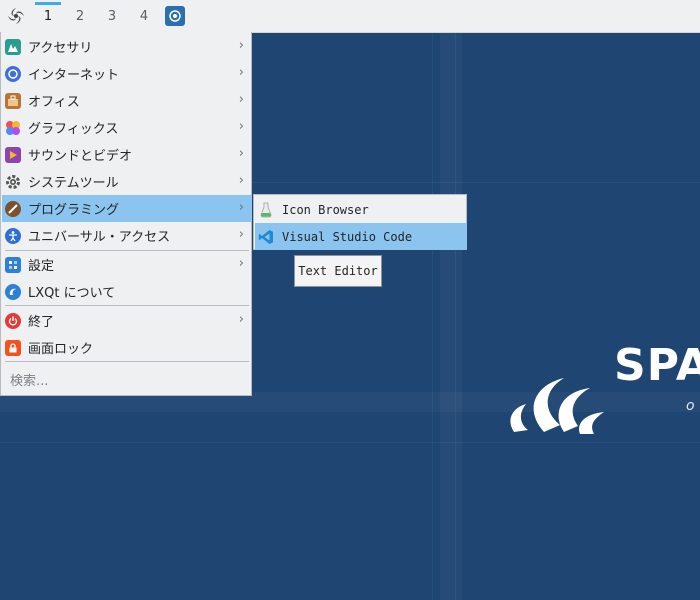 The height and width of the screenshot is (600, 700). Describe the element at coordinates (13, 208) in the screenshot. I see `programming-icon` at that location.